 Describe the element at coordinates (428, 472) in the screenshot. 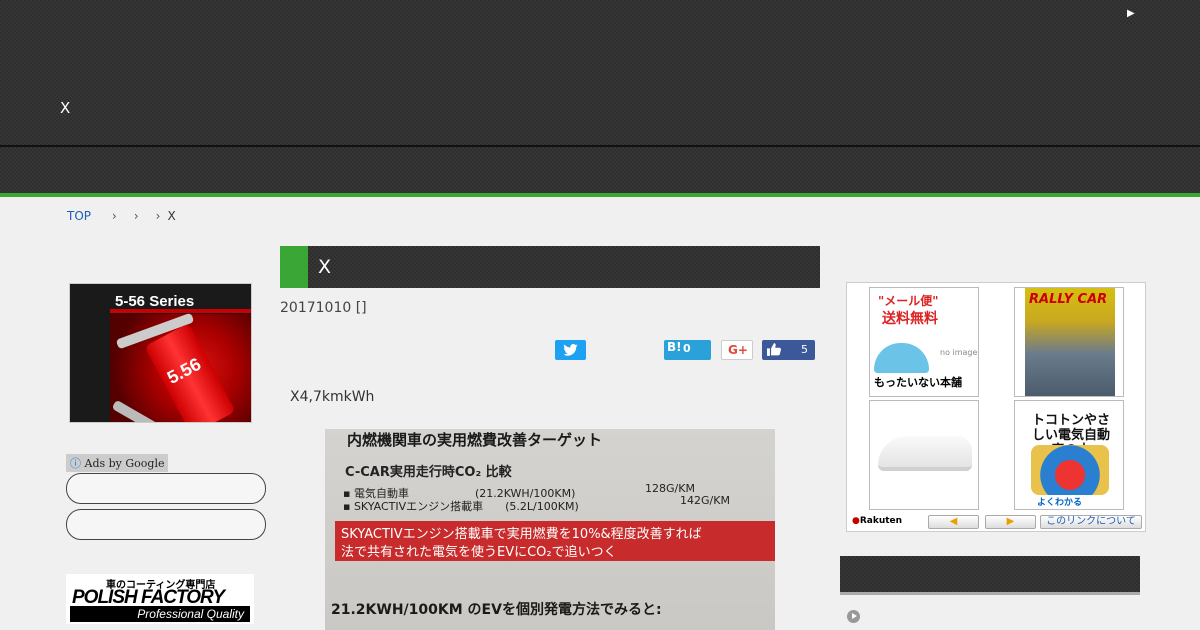

I see `photo-text-line: C-CAR実用走行時CO₂ 比較` at that location.